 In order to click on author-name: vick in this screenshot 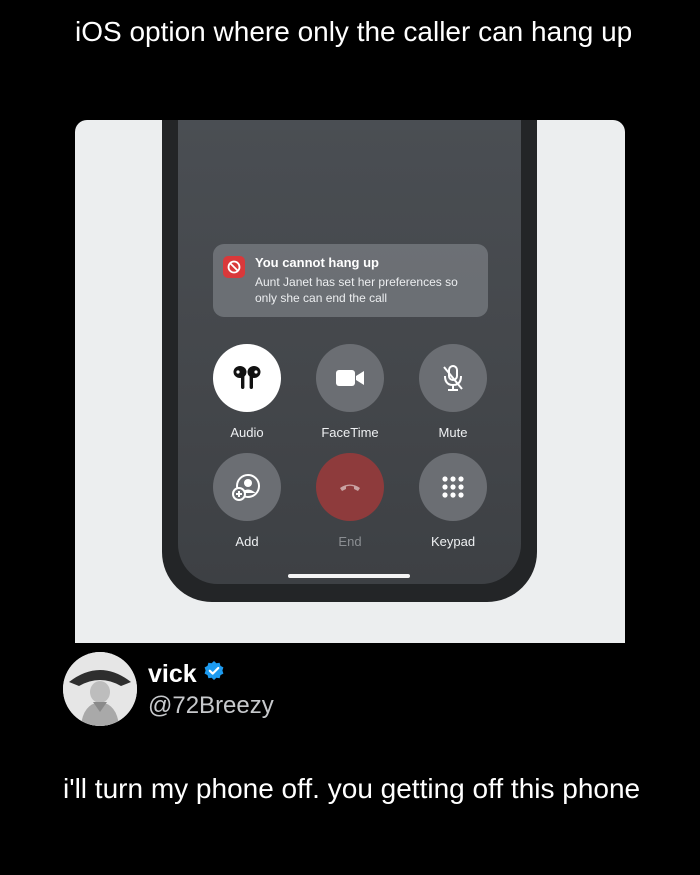, I will do `click(172, 674)`.